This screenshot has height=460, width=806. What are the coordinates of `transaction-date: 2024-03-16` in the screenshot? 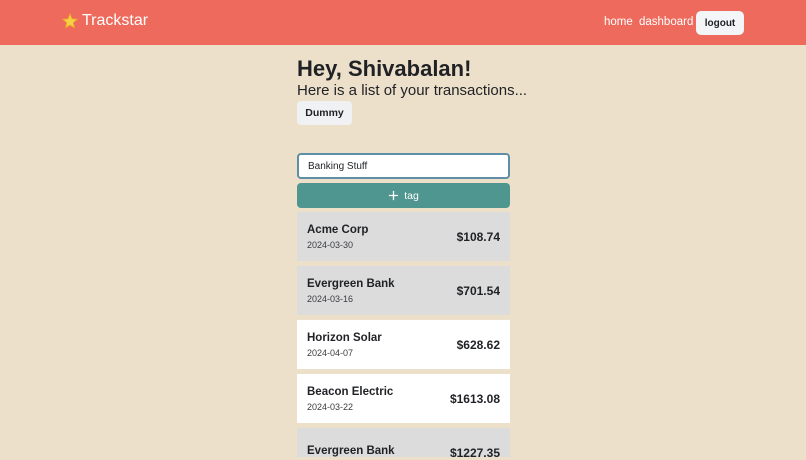 It's located at (330, 298).